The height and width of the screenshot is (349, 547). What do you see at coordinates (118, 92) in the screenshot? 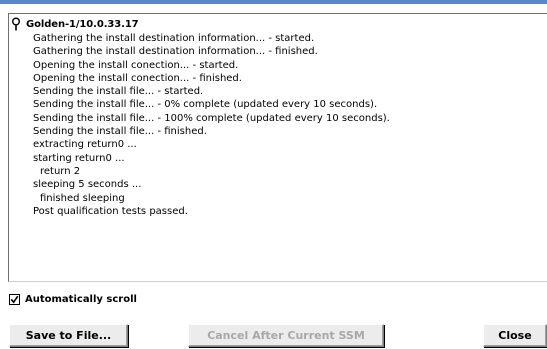
I see `log-line: Sending the install file... - started.` at bounding box center [118, 92].